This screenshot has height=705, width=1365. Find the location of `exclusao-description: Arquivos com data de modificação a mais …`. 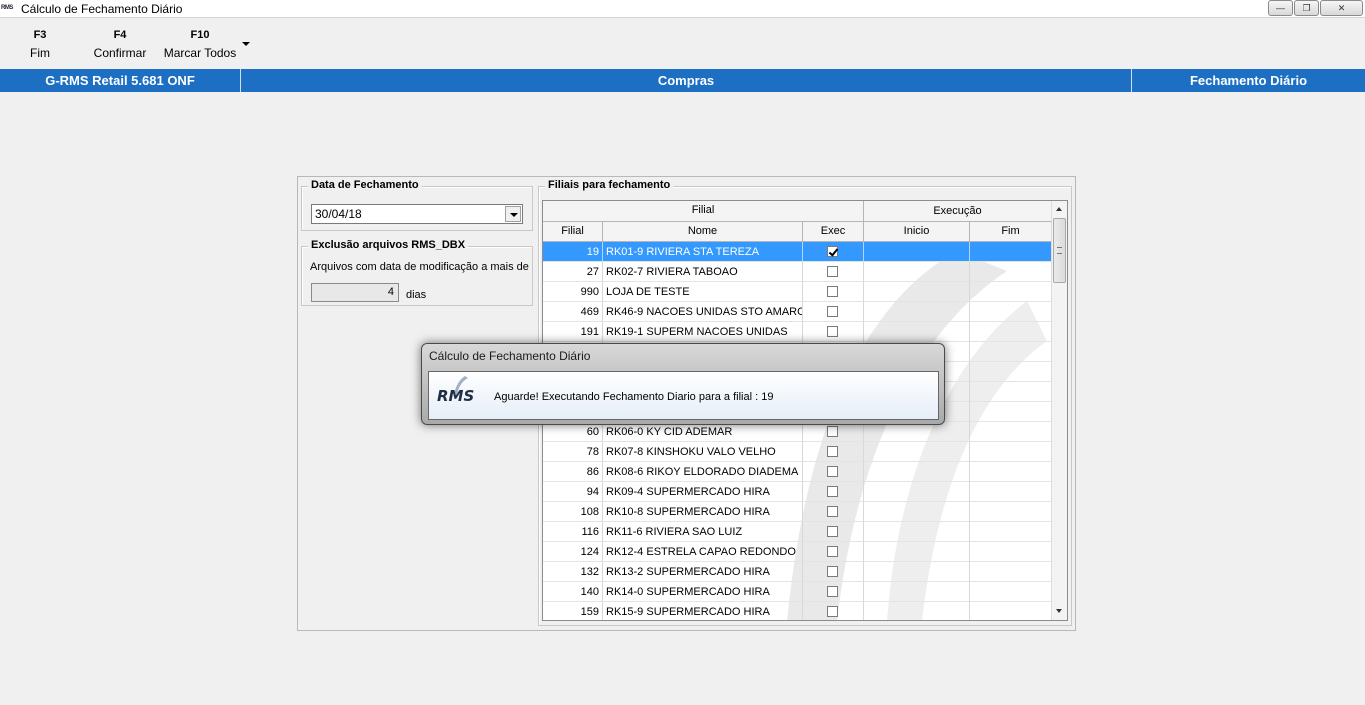

exclusao-description: Arquivos com data de modificação a mais … is located at coordinates (419, 267).